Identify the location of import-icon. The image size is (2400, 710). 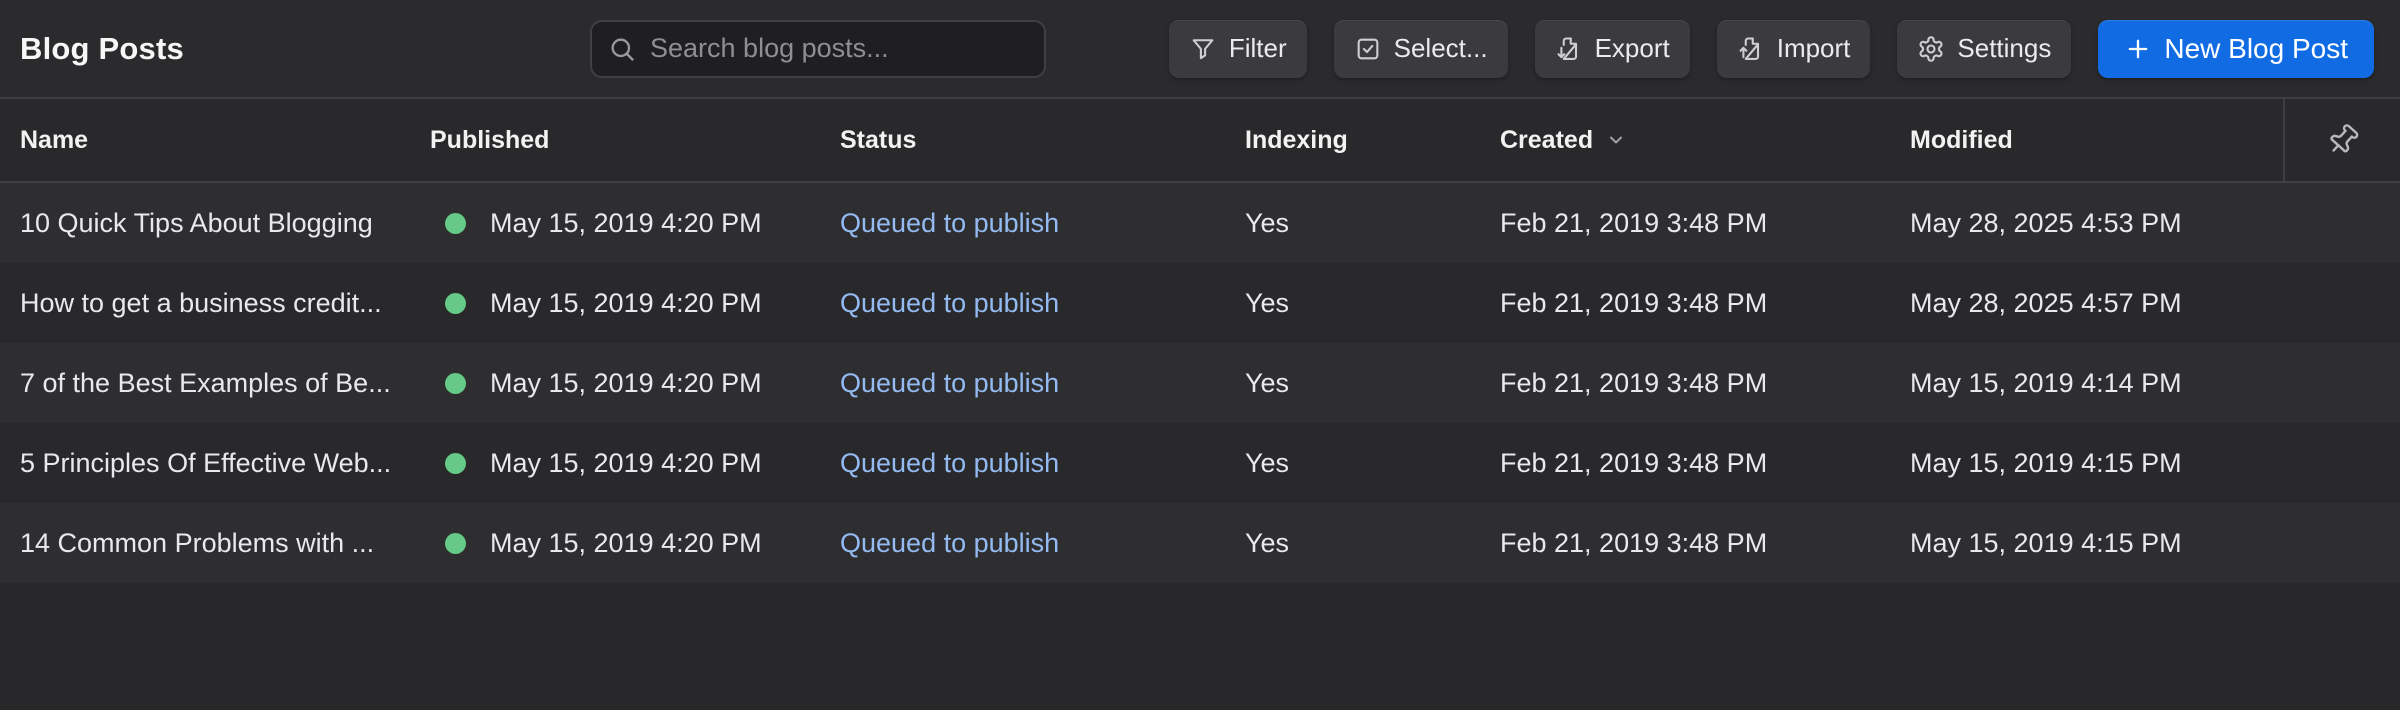
(1749, 48).